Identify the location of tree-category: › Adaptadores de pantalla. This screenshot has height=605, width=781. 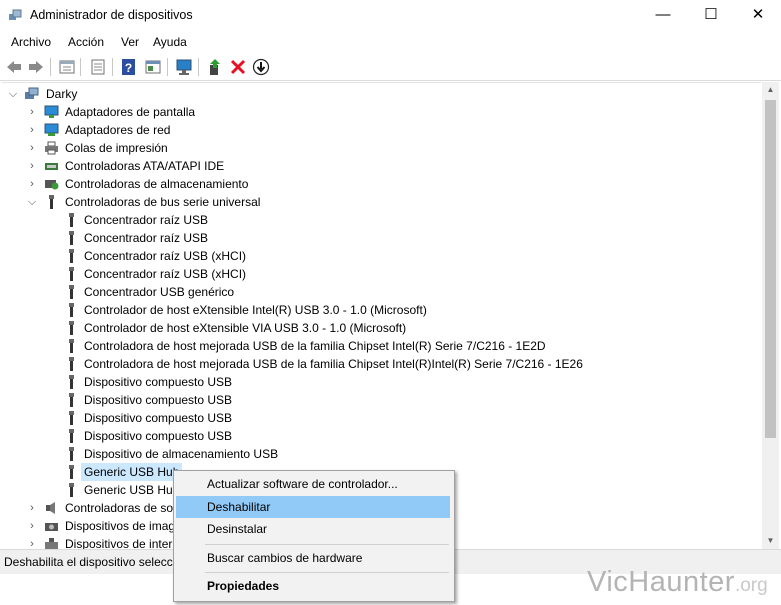
(372, 112).